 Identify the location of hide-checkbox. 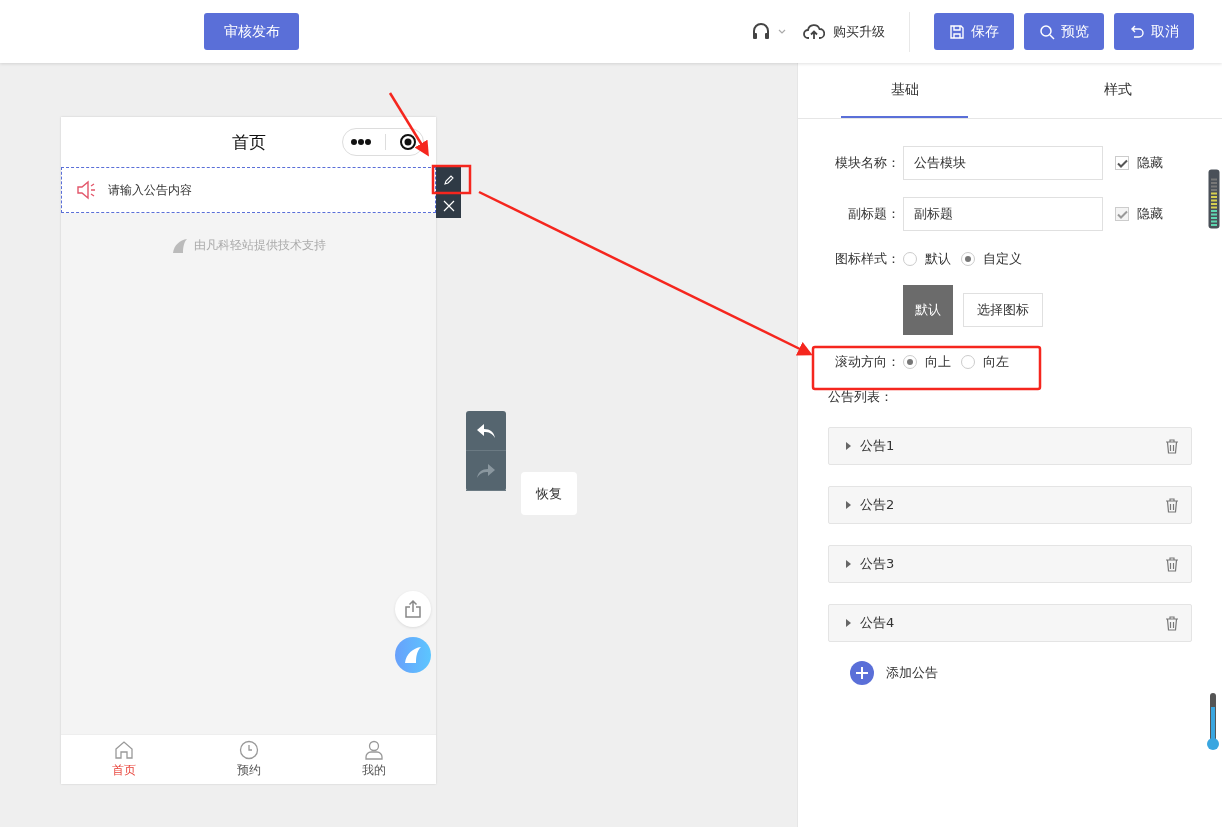
(1122, 163).